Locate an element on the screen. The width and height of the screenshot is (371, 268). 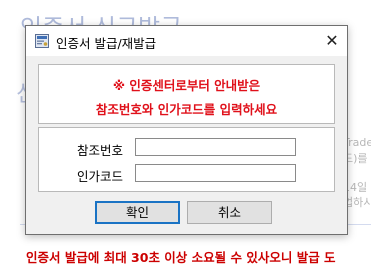
reference-number-label: 참조번호 is located at coordinates (100, 150).